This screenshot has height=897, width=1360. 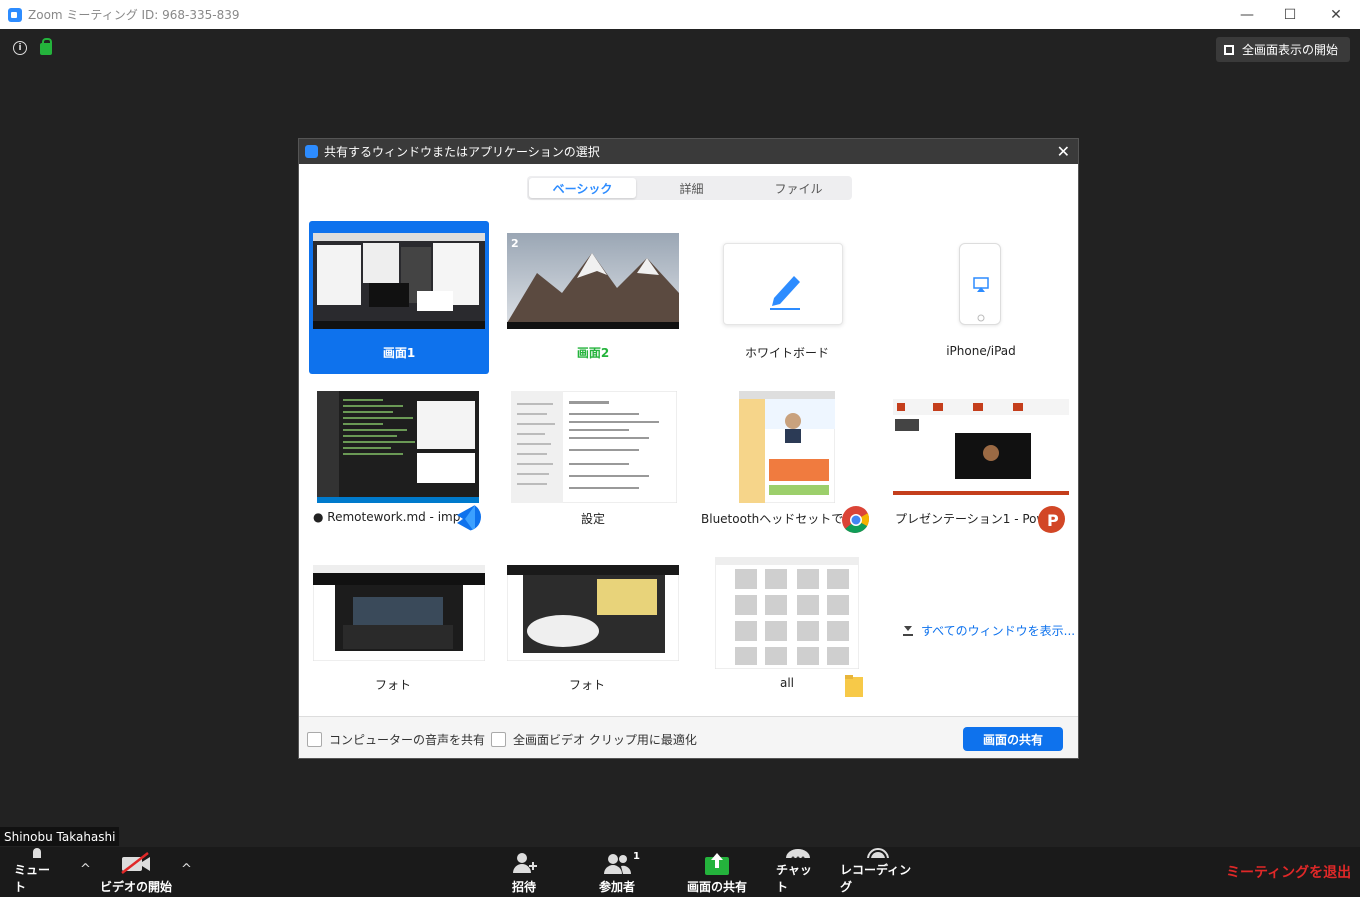 What do you see at coordinates (85, 869) in the screenshot?
I see `audio-options-caret: ^` at bounding box center [85, 869].